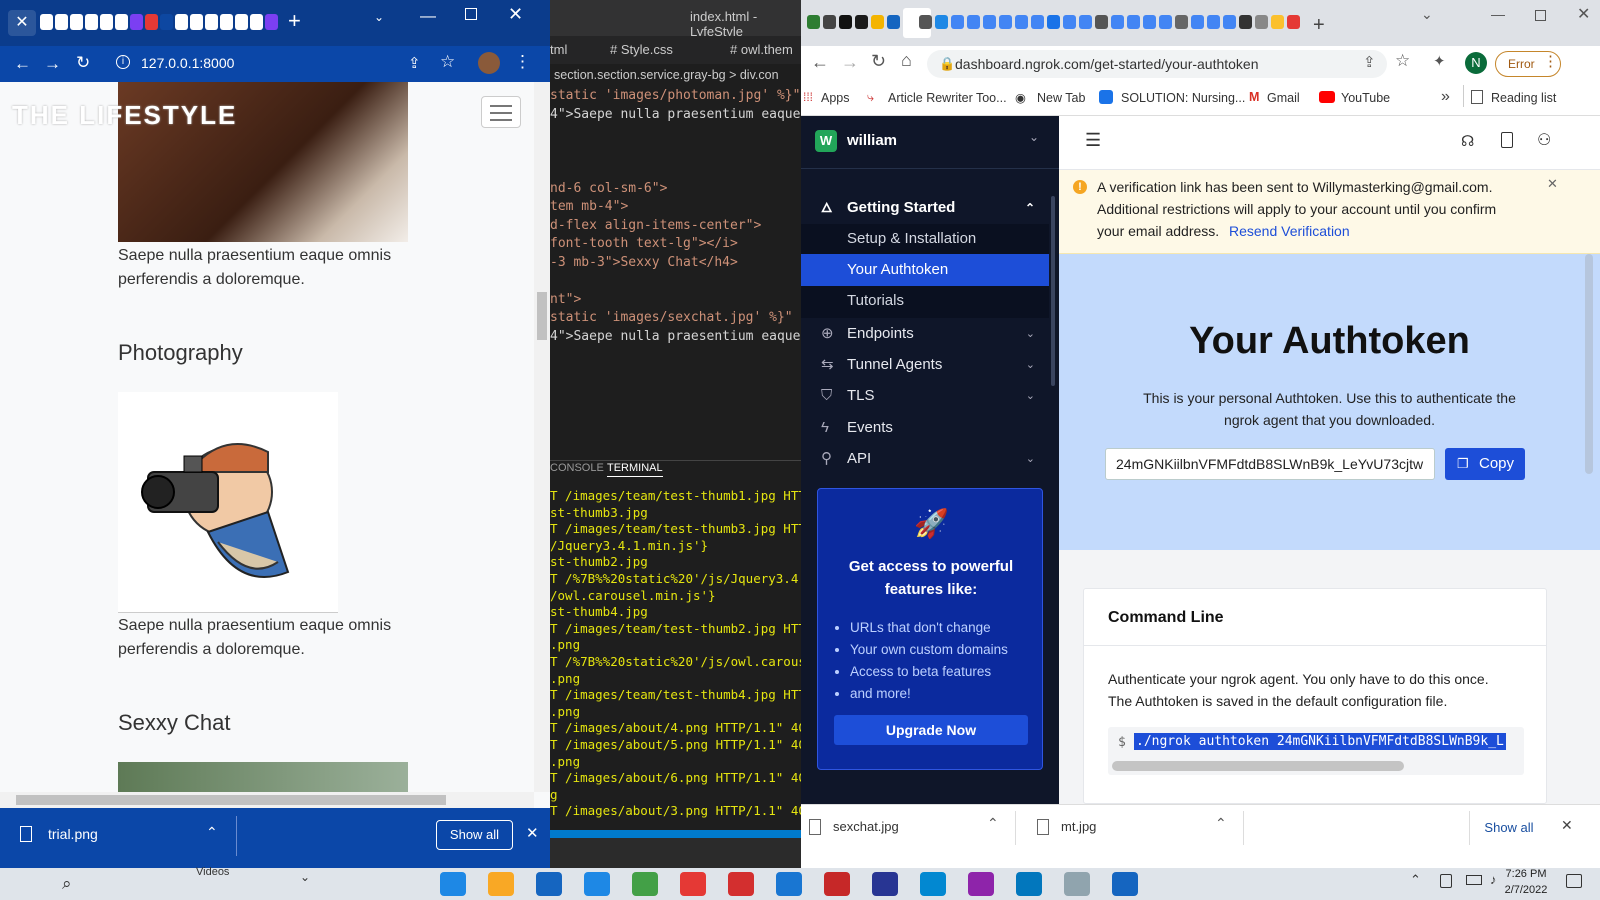  I want to click on nav-endpoints: ⊕ Endpoints ⌄, so click(925, 334).